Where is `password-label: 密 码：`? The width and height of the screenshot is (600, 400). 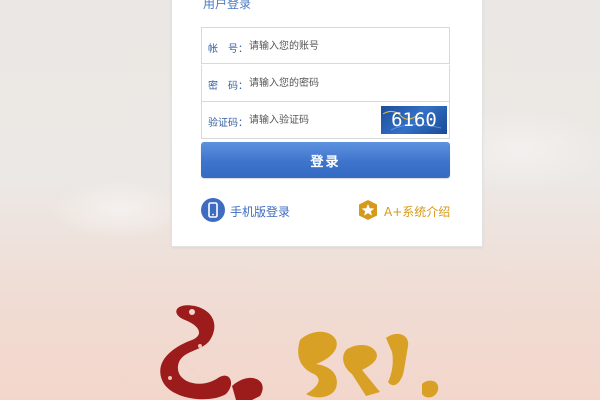 password-label: 密 码： is located at coordinates (228, 86).